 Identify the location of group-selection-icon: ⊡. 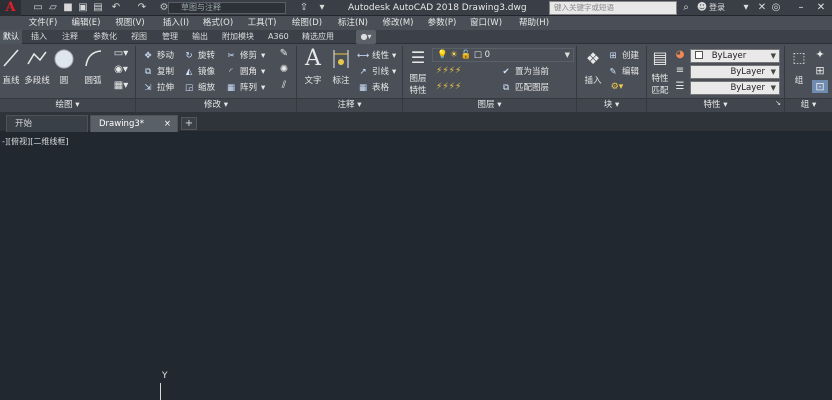
(820, 86).